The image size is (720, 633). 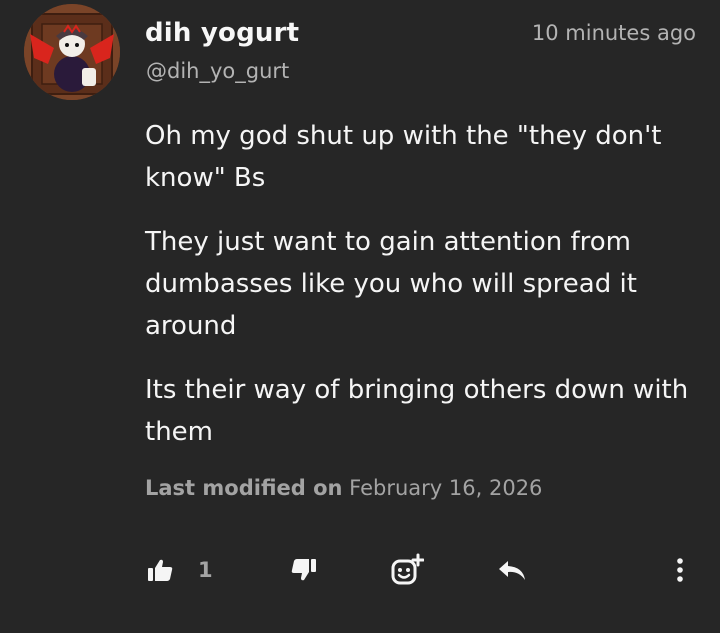 I want to click on add-reaction-button, so click(x=407, y=570).